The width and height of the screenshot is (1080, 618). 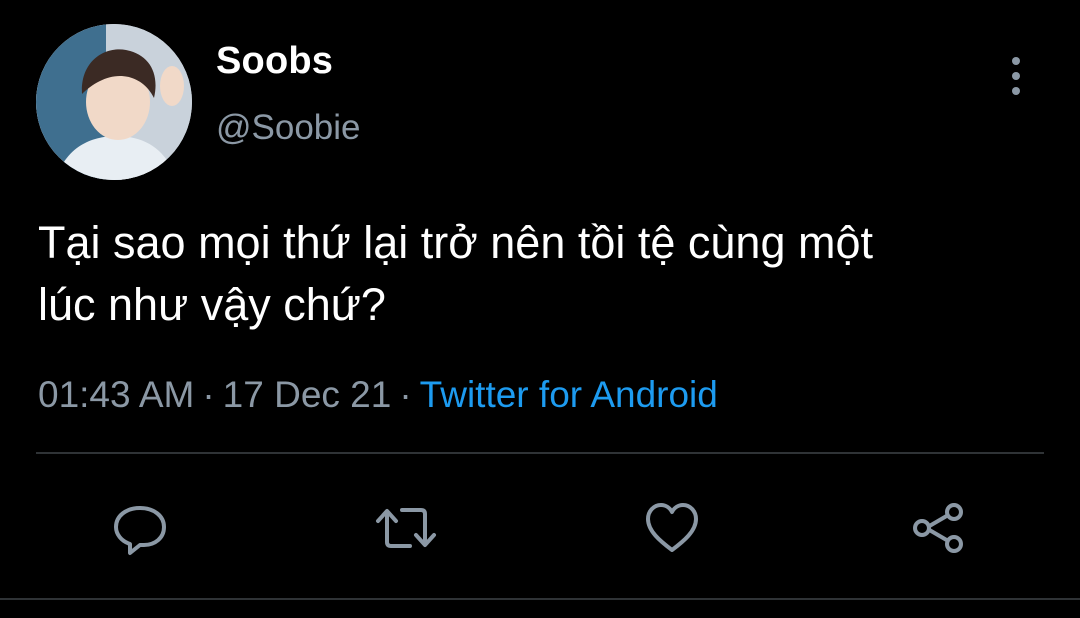 I want to click on retweet-icon, so click(x=406, y=528).